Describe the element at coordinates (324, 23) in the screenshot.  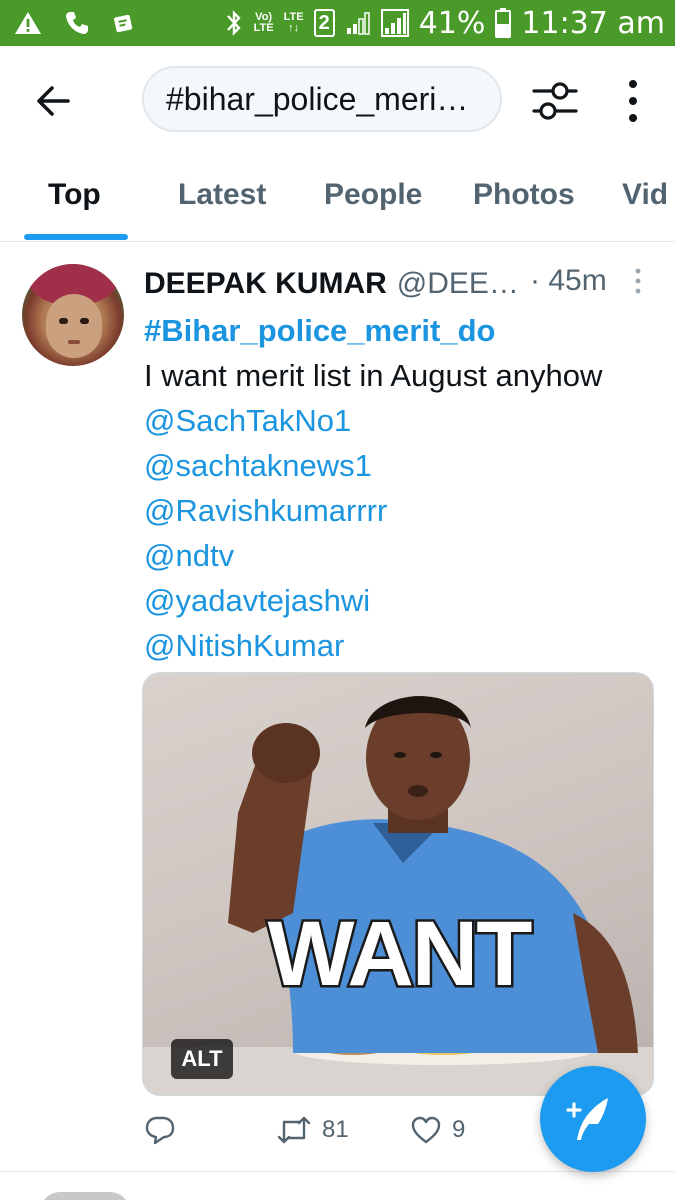
I see `sim-slot-badge: 2` at that location.